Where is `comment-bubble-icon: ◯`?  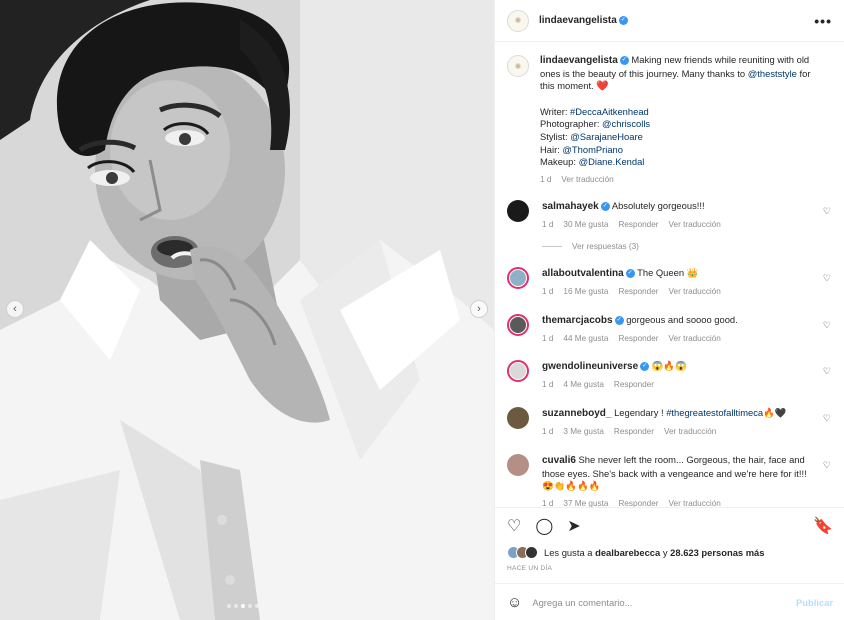 comment-bubble-icon: ◯ is located at coordinates (544, 526).